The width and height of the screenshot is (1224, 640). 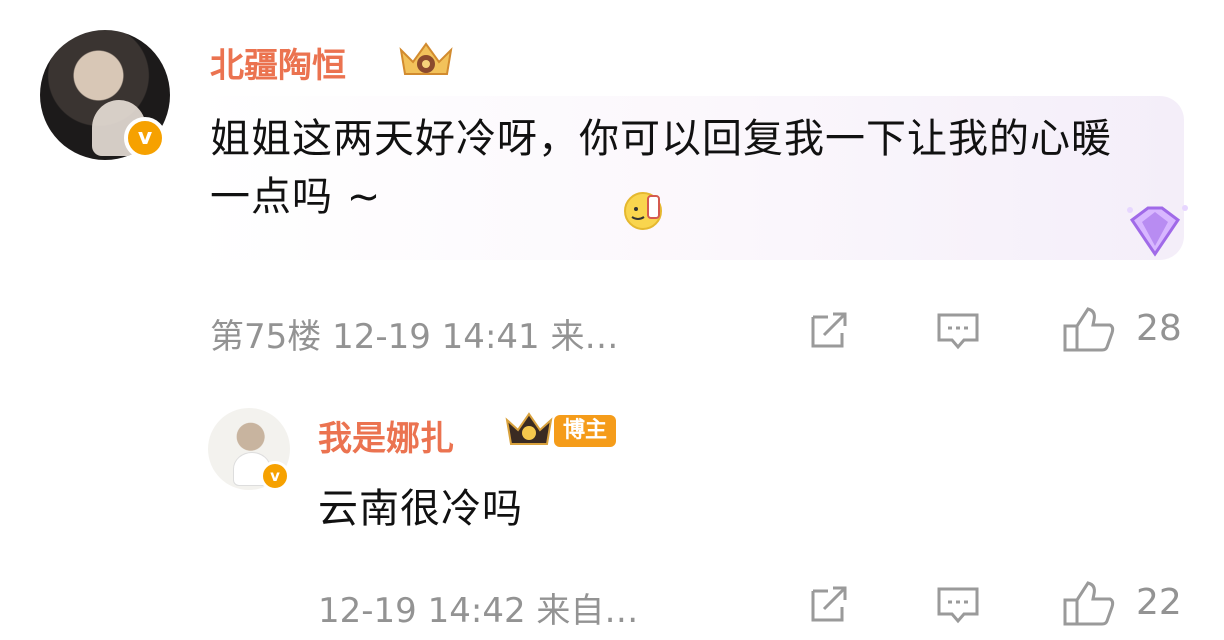 I want to click on emoji-icon, so click(x=643, y=211).